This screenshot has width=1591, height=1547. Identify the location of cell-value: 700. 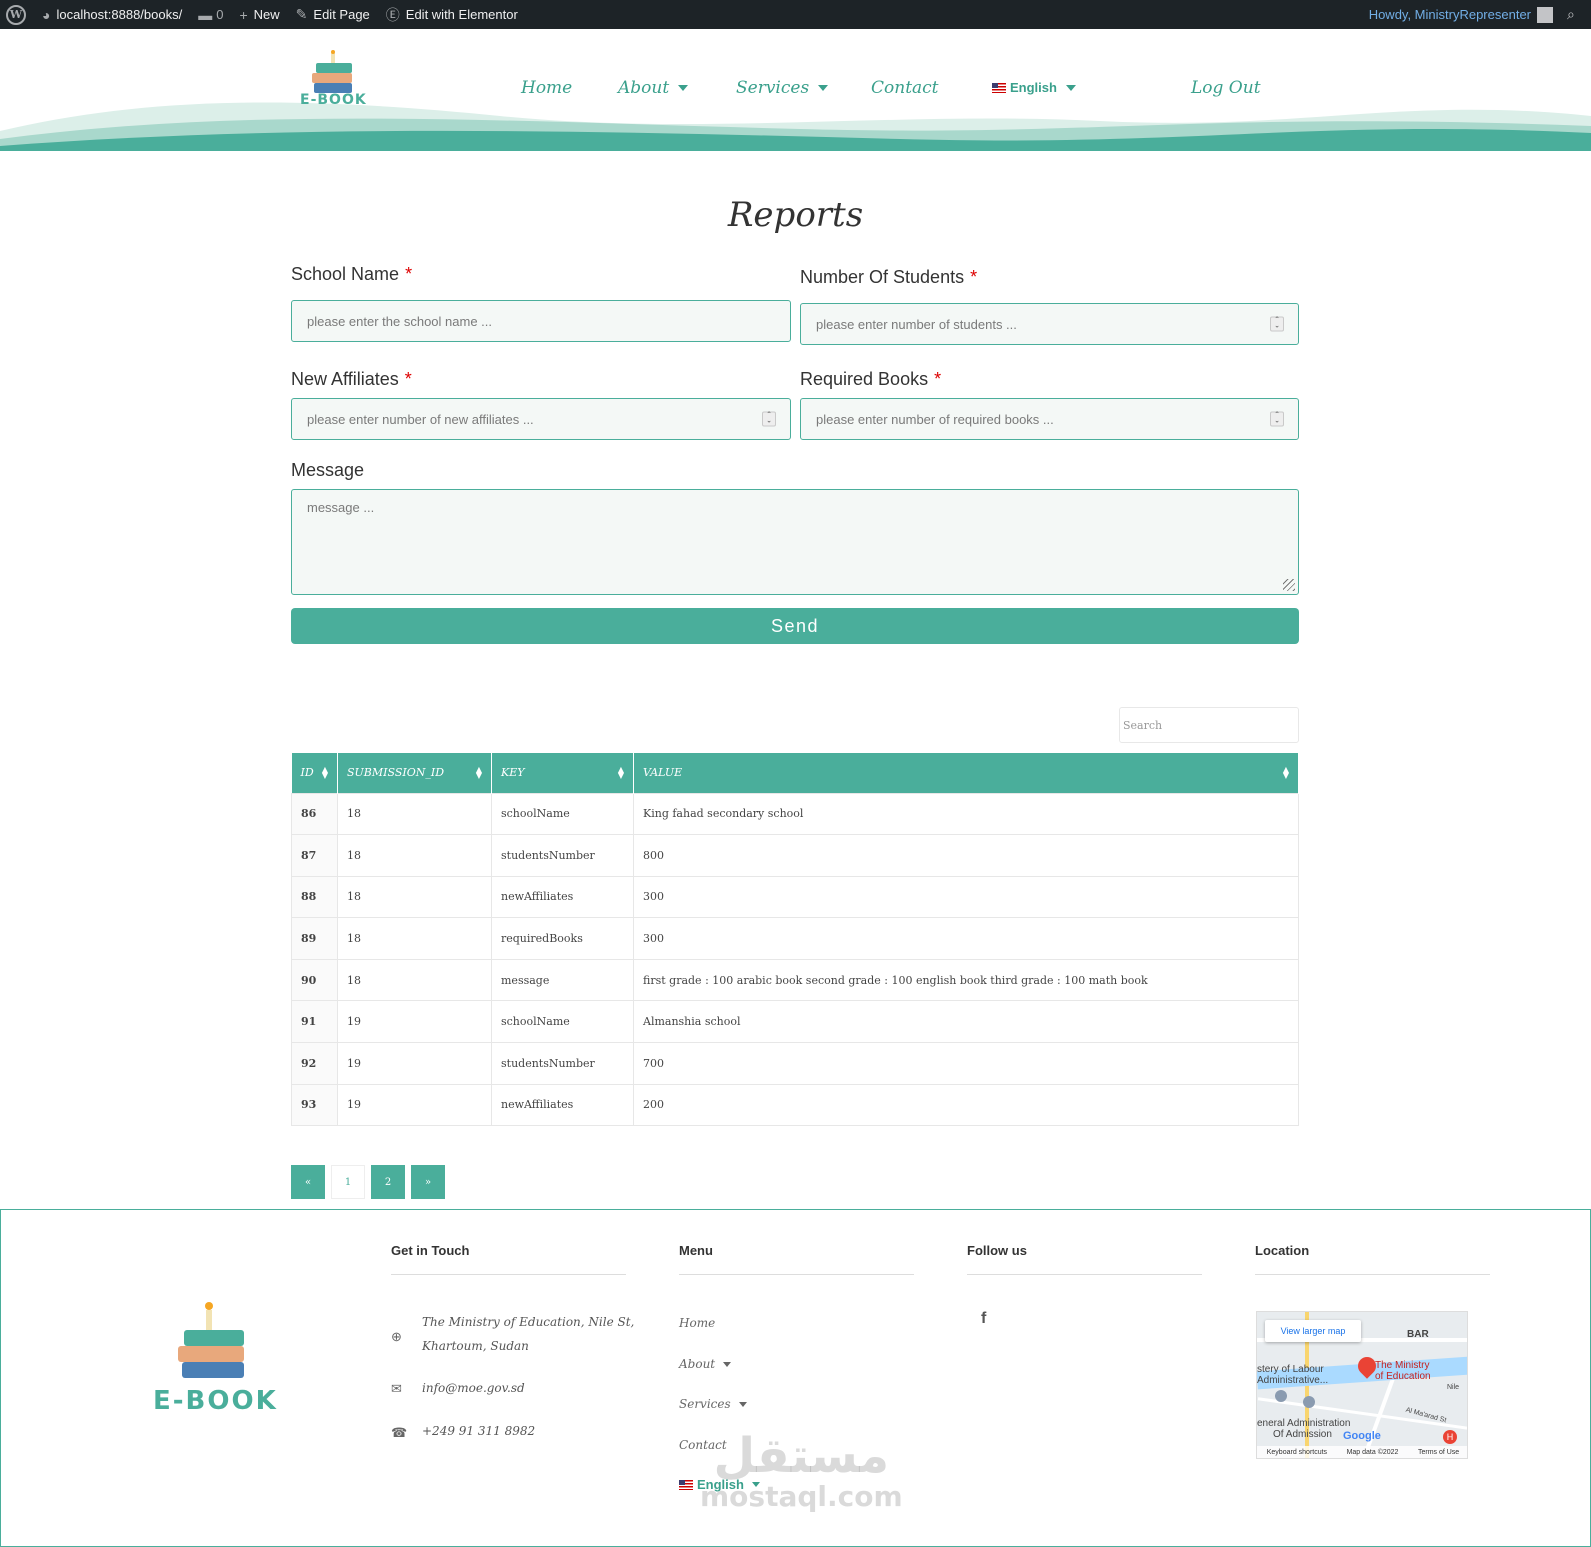
(966, 1063).